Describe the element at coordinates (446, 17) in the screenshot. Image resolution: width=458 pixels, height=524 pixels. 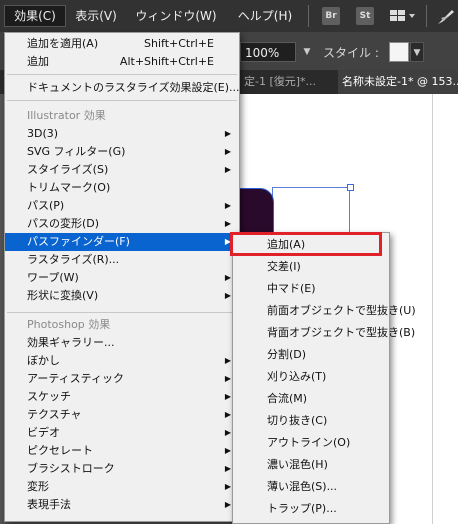
I see `feather-icon` at that location.